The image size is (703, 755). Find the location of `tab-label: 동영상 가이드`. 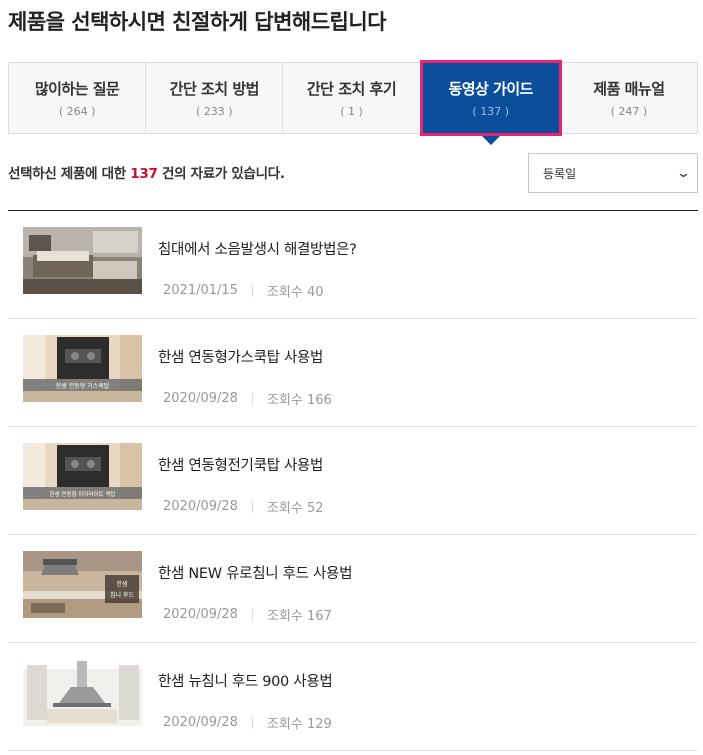

tab-label: 동영상 가이드 is located at coordinates (490, 89).